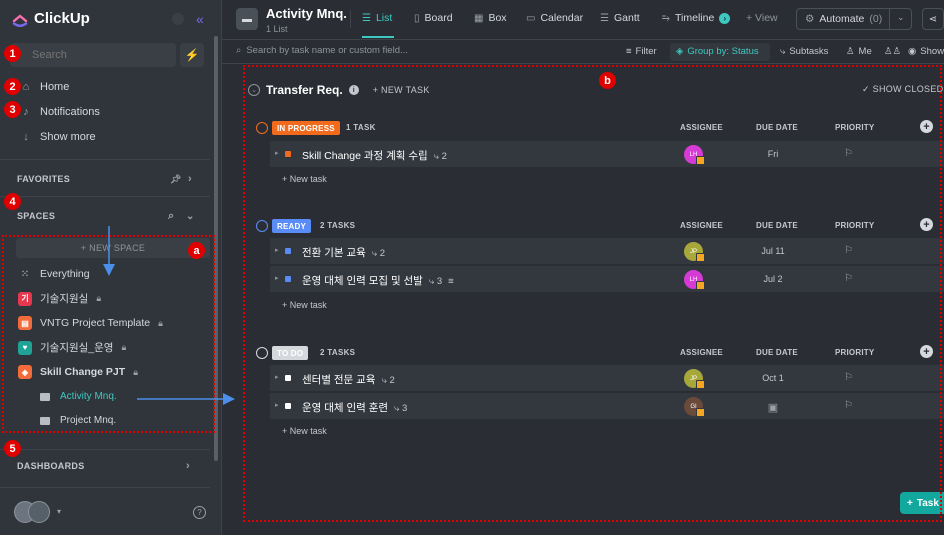 Image resolution: width=944 pixels, height=535 pixels. Describe the element at coordinates (842, 19) in the screenshot. I see `automate-label: Automate` at that location.